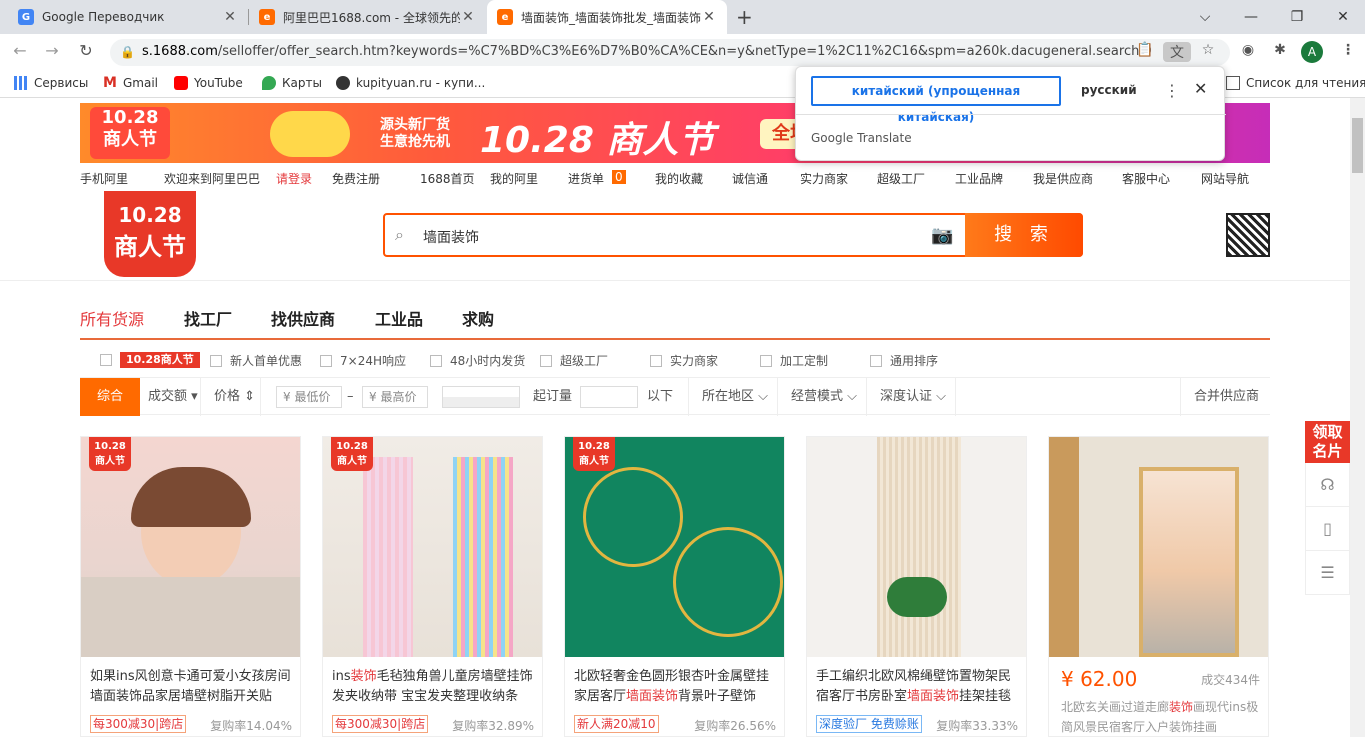 The width and height of the screenshot is (1365, 737). What do you see at coordinates (309, 397) in the screenshot?
I see `min-price-input: ¥ 最低价` at bounding box center [309, 397].